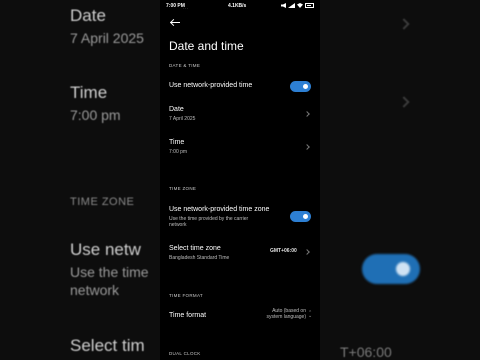  I want to click on date-label: Date, so click(176, 109).